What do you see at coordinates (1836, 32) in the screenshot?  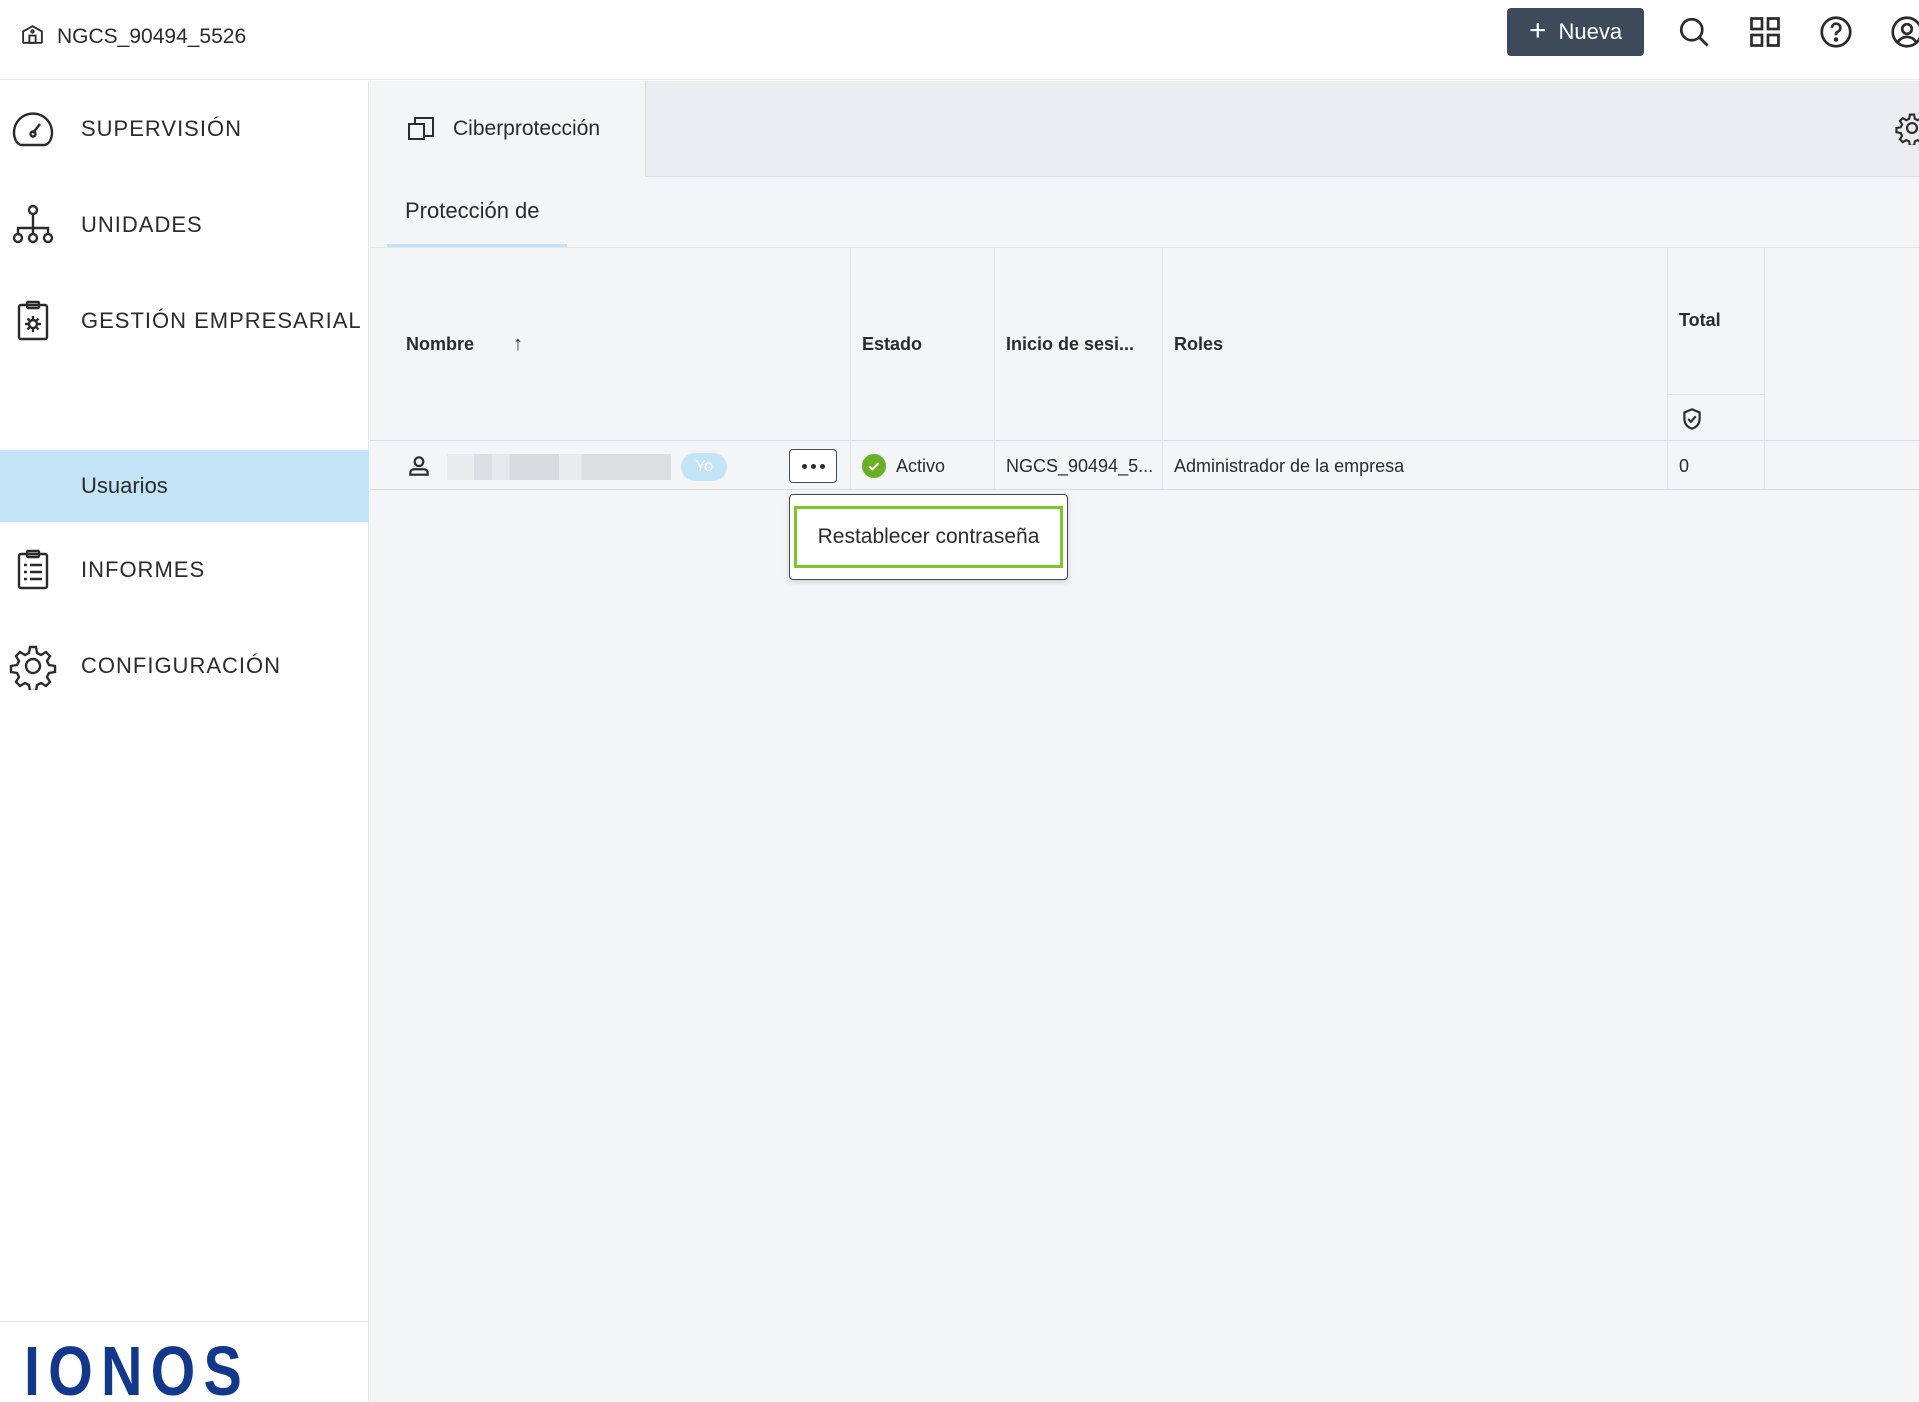 I see `help-icon` at bounding box center [1836, 32].